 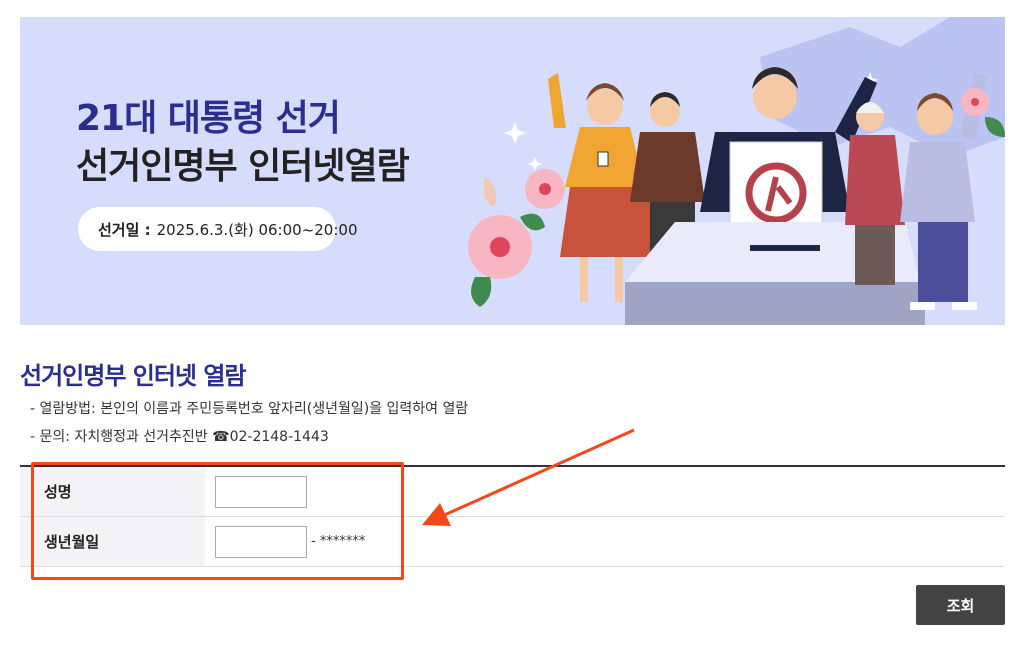 I want to click on info-method: 열람방법: 본인의 이름과 주민등록번호 앞자리(생년월일)을 입력하여 열람, so click(x=249, y=412).